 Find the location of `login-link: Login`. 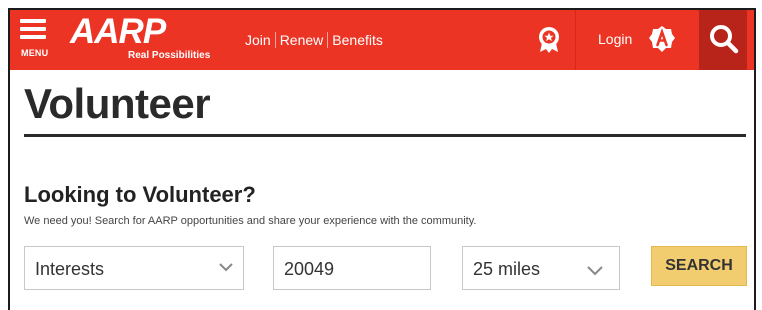

login-link: Login is located at coordinates (615, 39).